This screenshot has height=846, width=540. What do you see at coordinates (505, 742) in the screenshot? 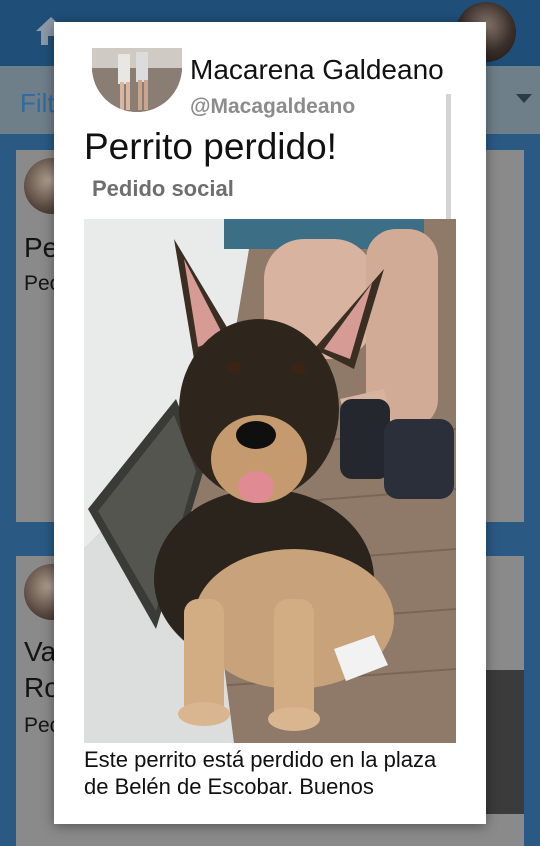
I see `card-image` at bounding box center [505, 742].